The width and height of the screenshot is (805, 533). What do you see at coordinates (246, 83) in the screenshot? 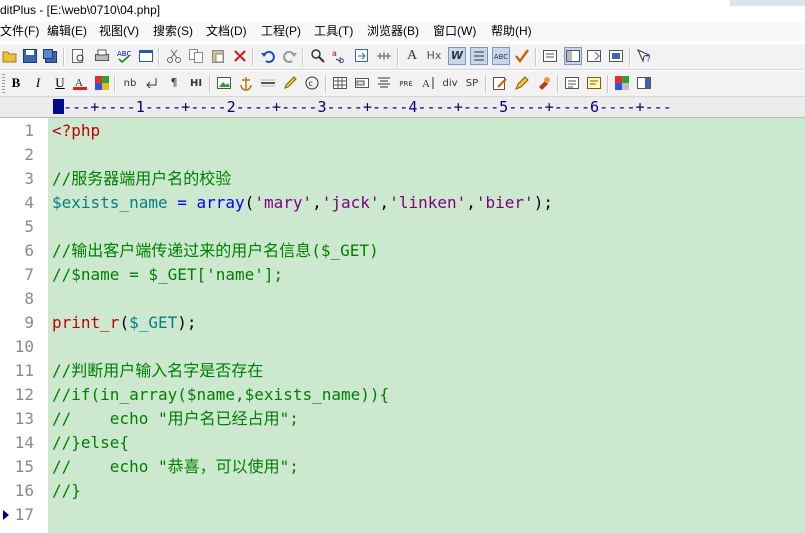
I see `anchor-icon` at bounding box center [246, 83].